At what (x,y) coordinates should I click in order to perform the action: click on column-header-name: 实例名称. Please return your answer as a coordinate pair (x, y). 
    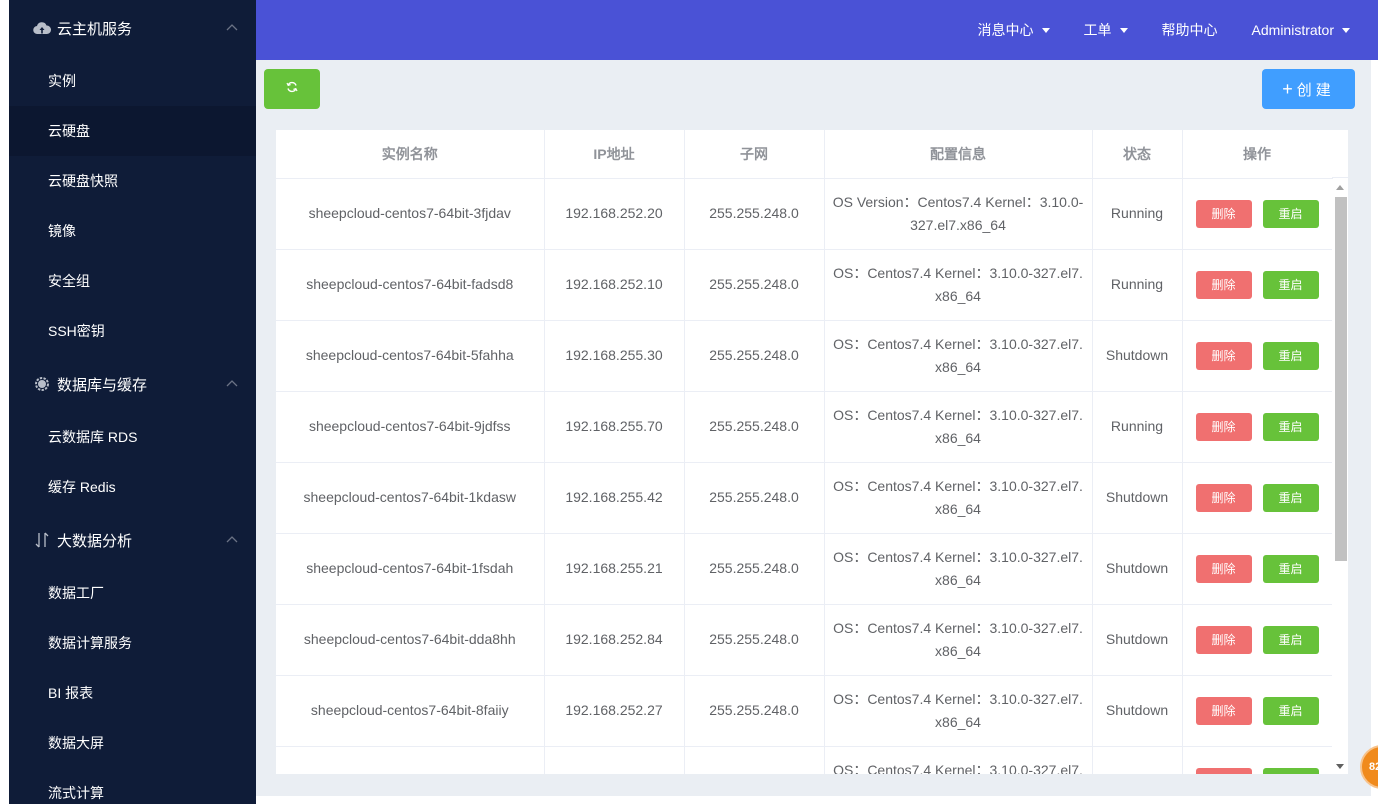
    Looking at the image, I should click on (410, 154).